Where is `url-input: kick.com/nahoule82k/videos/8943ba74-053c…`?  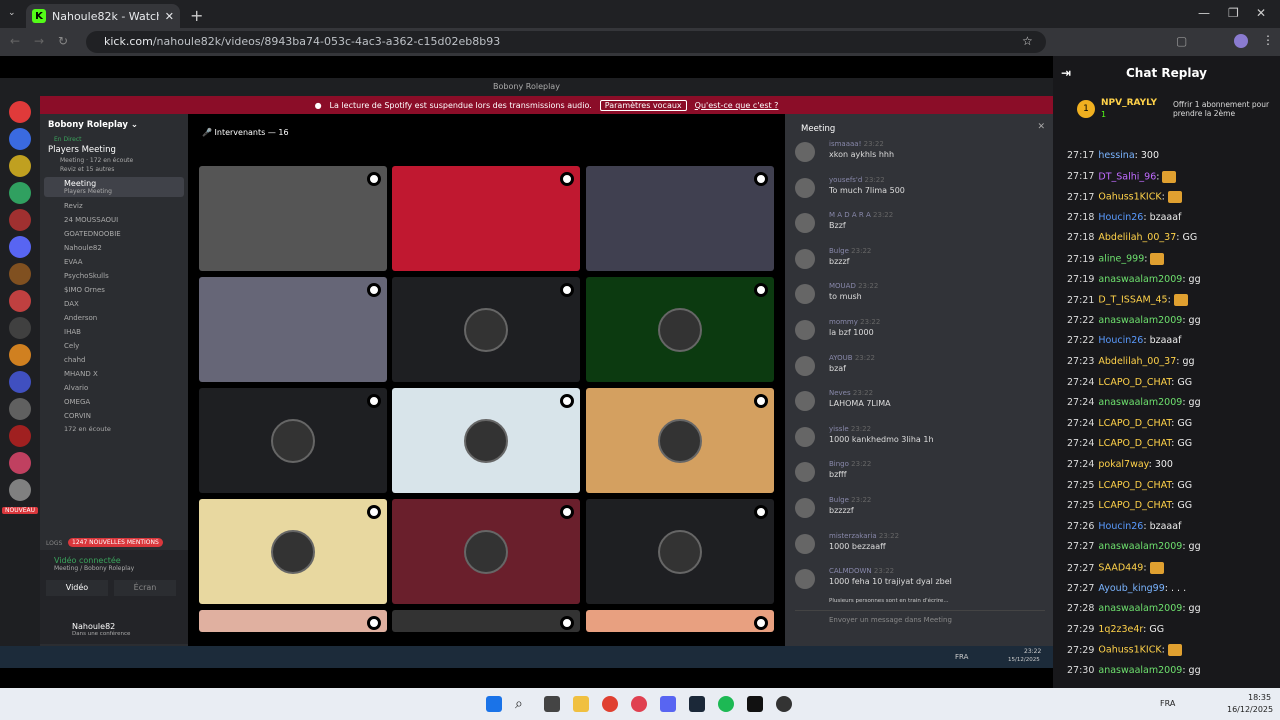
url-input: kick.com/nahoule82k/videos/8943ba74-053c… is located at coordinates (566, 42).